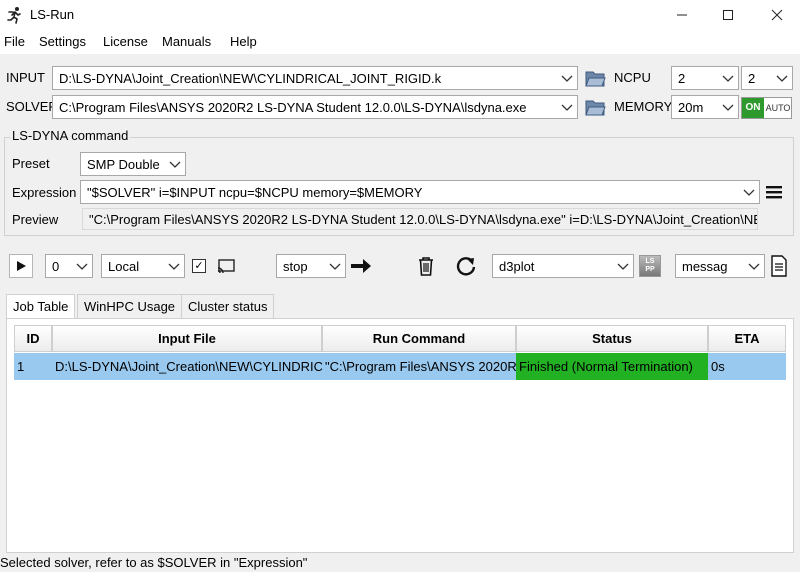 This screenshot has height=572, width=800. I want to click on lspp-button: LS PP, so click(650, 266).